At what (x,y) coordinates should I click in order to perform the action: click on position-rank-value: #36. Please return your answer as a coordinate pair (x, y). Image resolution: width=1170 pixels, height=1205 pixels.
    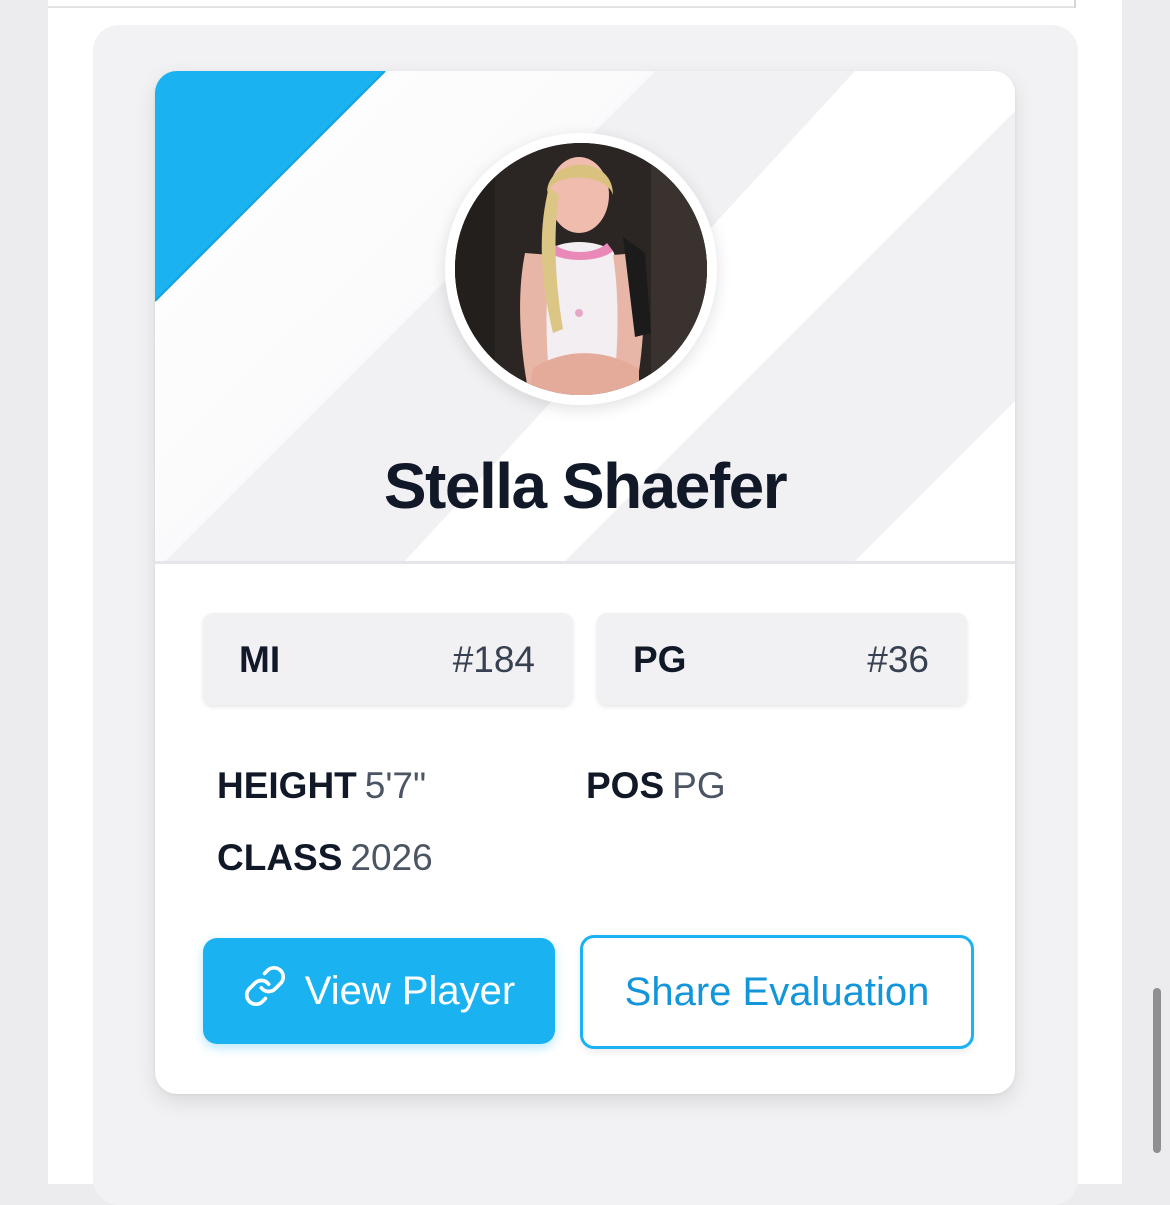
    Looking at the image, I should click on (898, 659).